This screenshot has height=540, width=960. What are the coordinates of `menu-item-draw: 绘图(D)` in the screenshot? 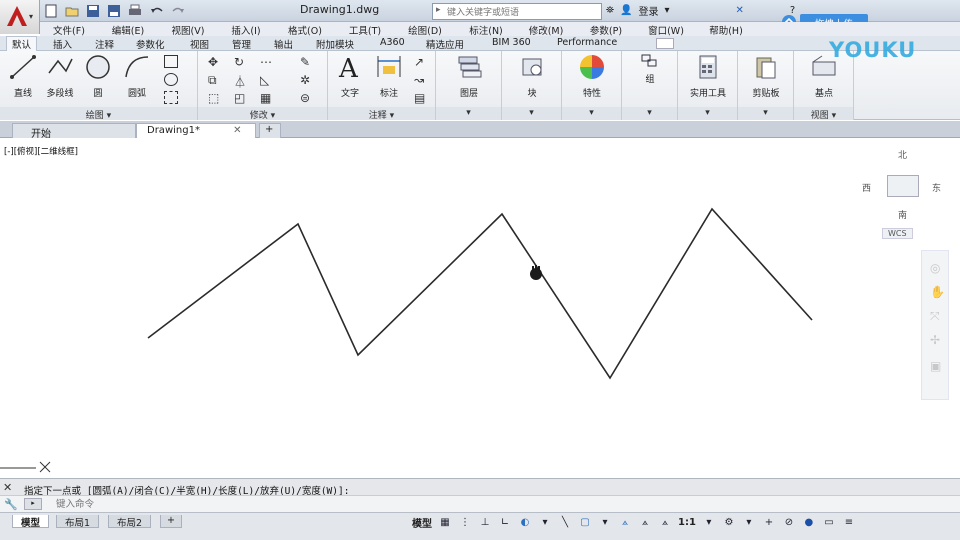 It's located at (425, 29).